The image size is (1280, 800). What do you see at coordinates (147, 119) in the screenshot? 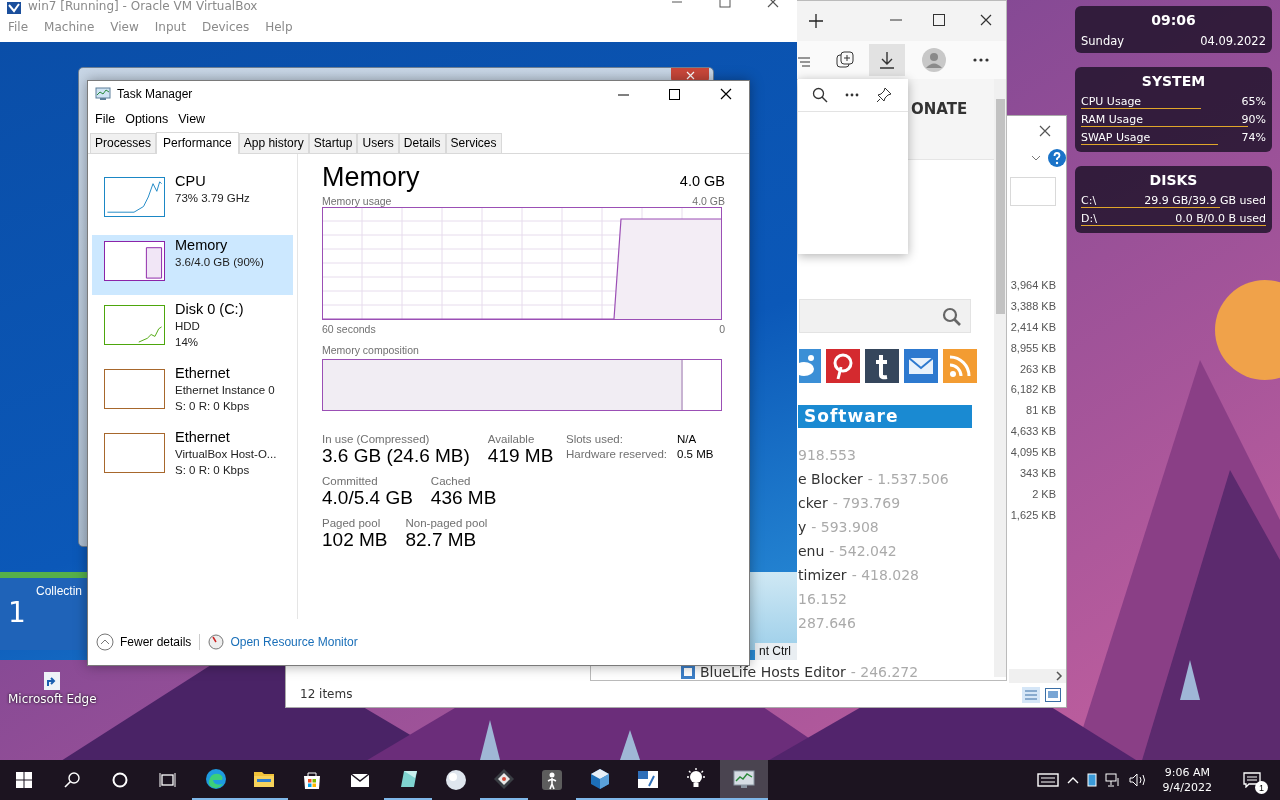
I see `menu-item: Options` at bounding box center [147, 119].